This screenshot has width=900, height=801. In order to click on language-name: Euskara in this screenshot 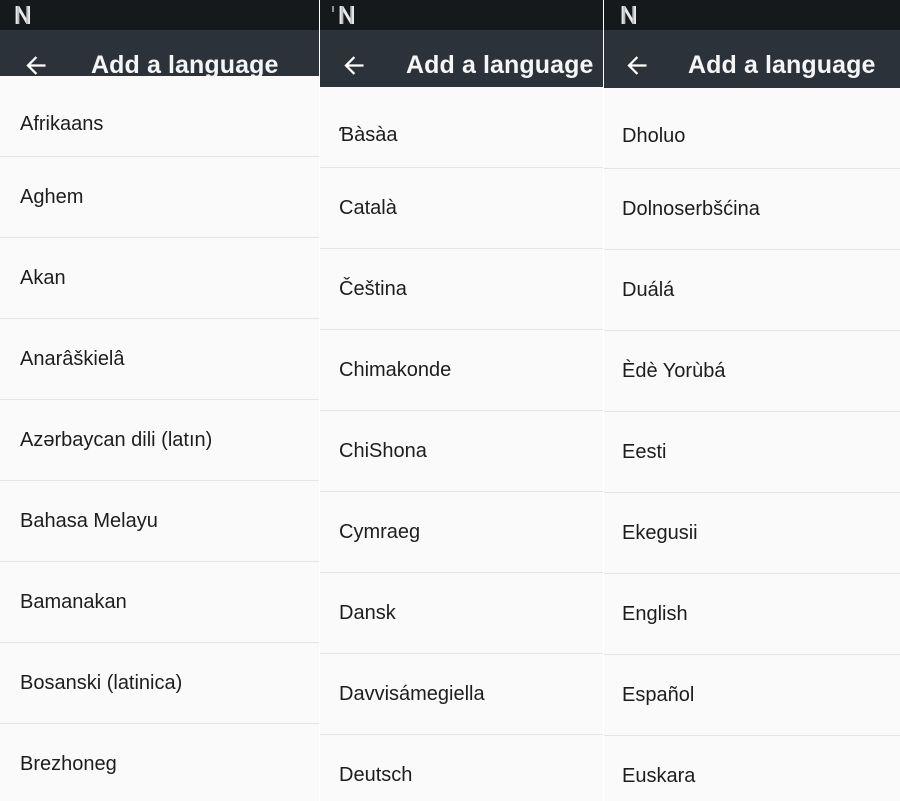, I will do `click(659, 776)`.